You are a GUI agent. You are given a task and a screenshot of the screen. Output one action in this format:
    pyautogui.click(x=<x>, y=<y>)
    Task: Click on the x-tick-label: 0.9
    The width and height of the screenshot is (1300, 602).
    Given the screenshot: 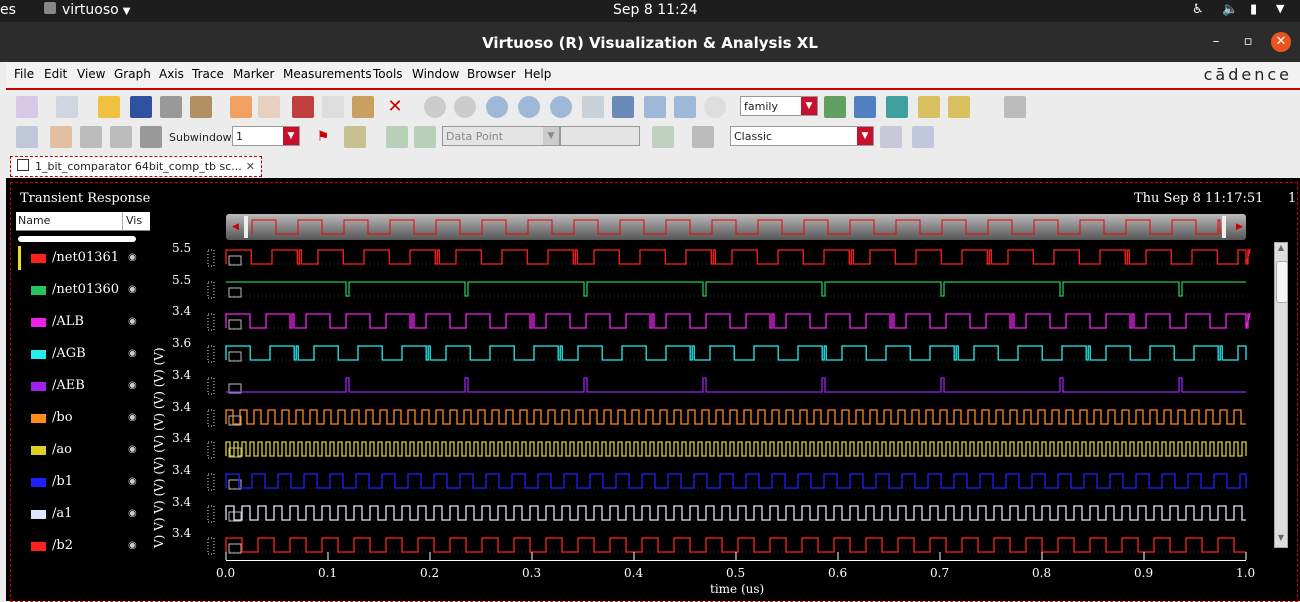 What is the action you would take?
    pyautogui.click(x=1144, y=573)
    